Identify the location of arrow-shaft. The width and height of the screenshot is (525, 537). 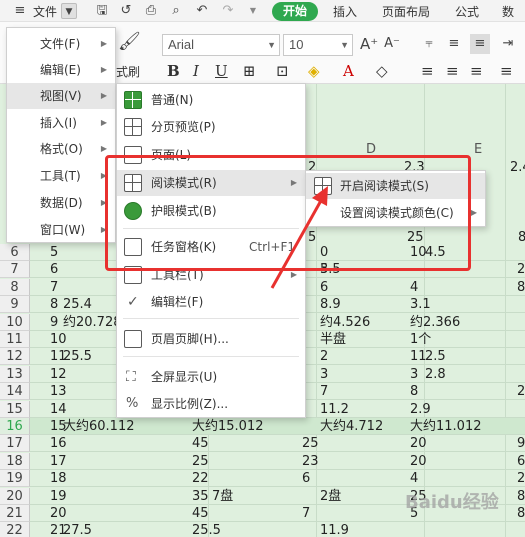
(297, 242).